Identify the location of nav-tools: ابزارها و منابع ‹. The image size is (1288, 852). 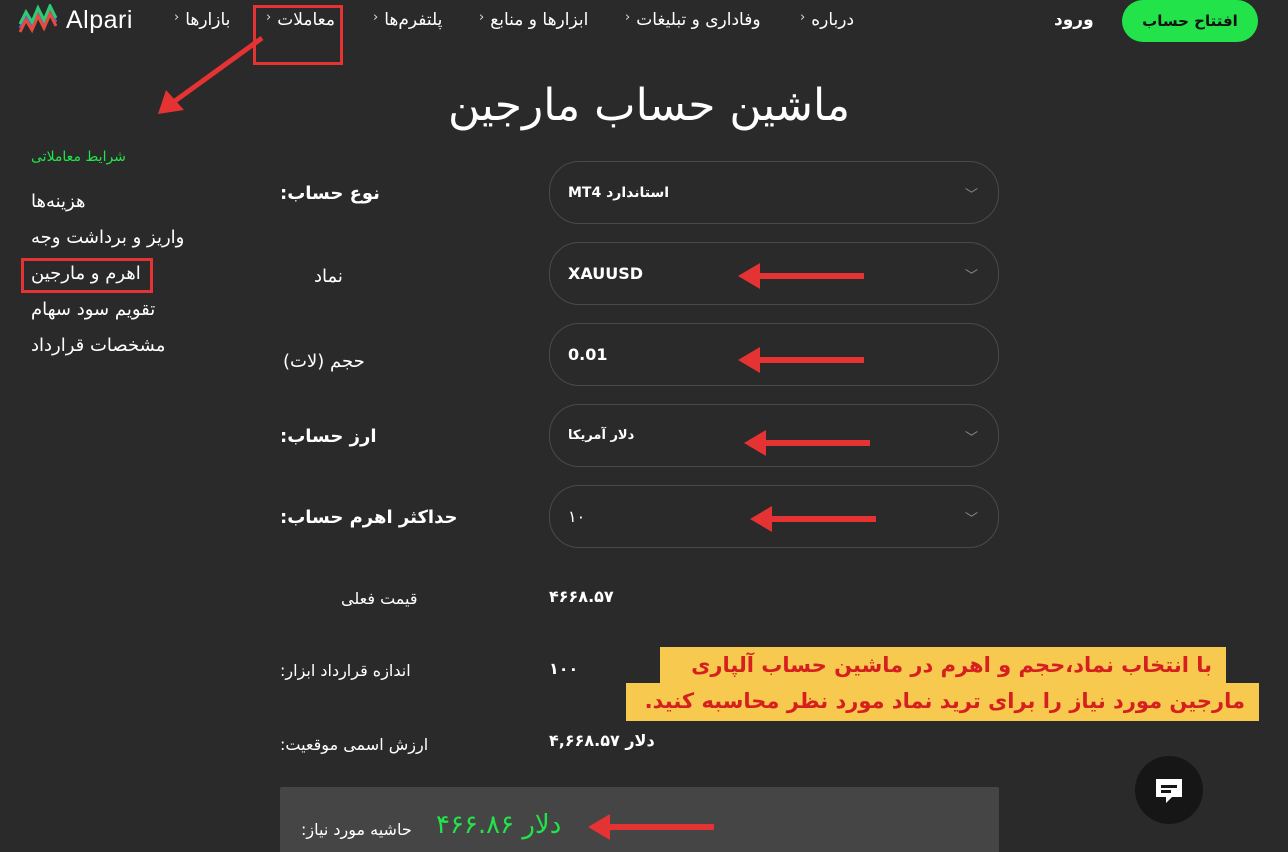
(533, 20).